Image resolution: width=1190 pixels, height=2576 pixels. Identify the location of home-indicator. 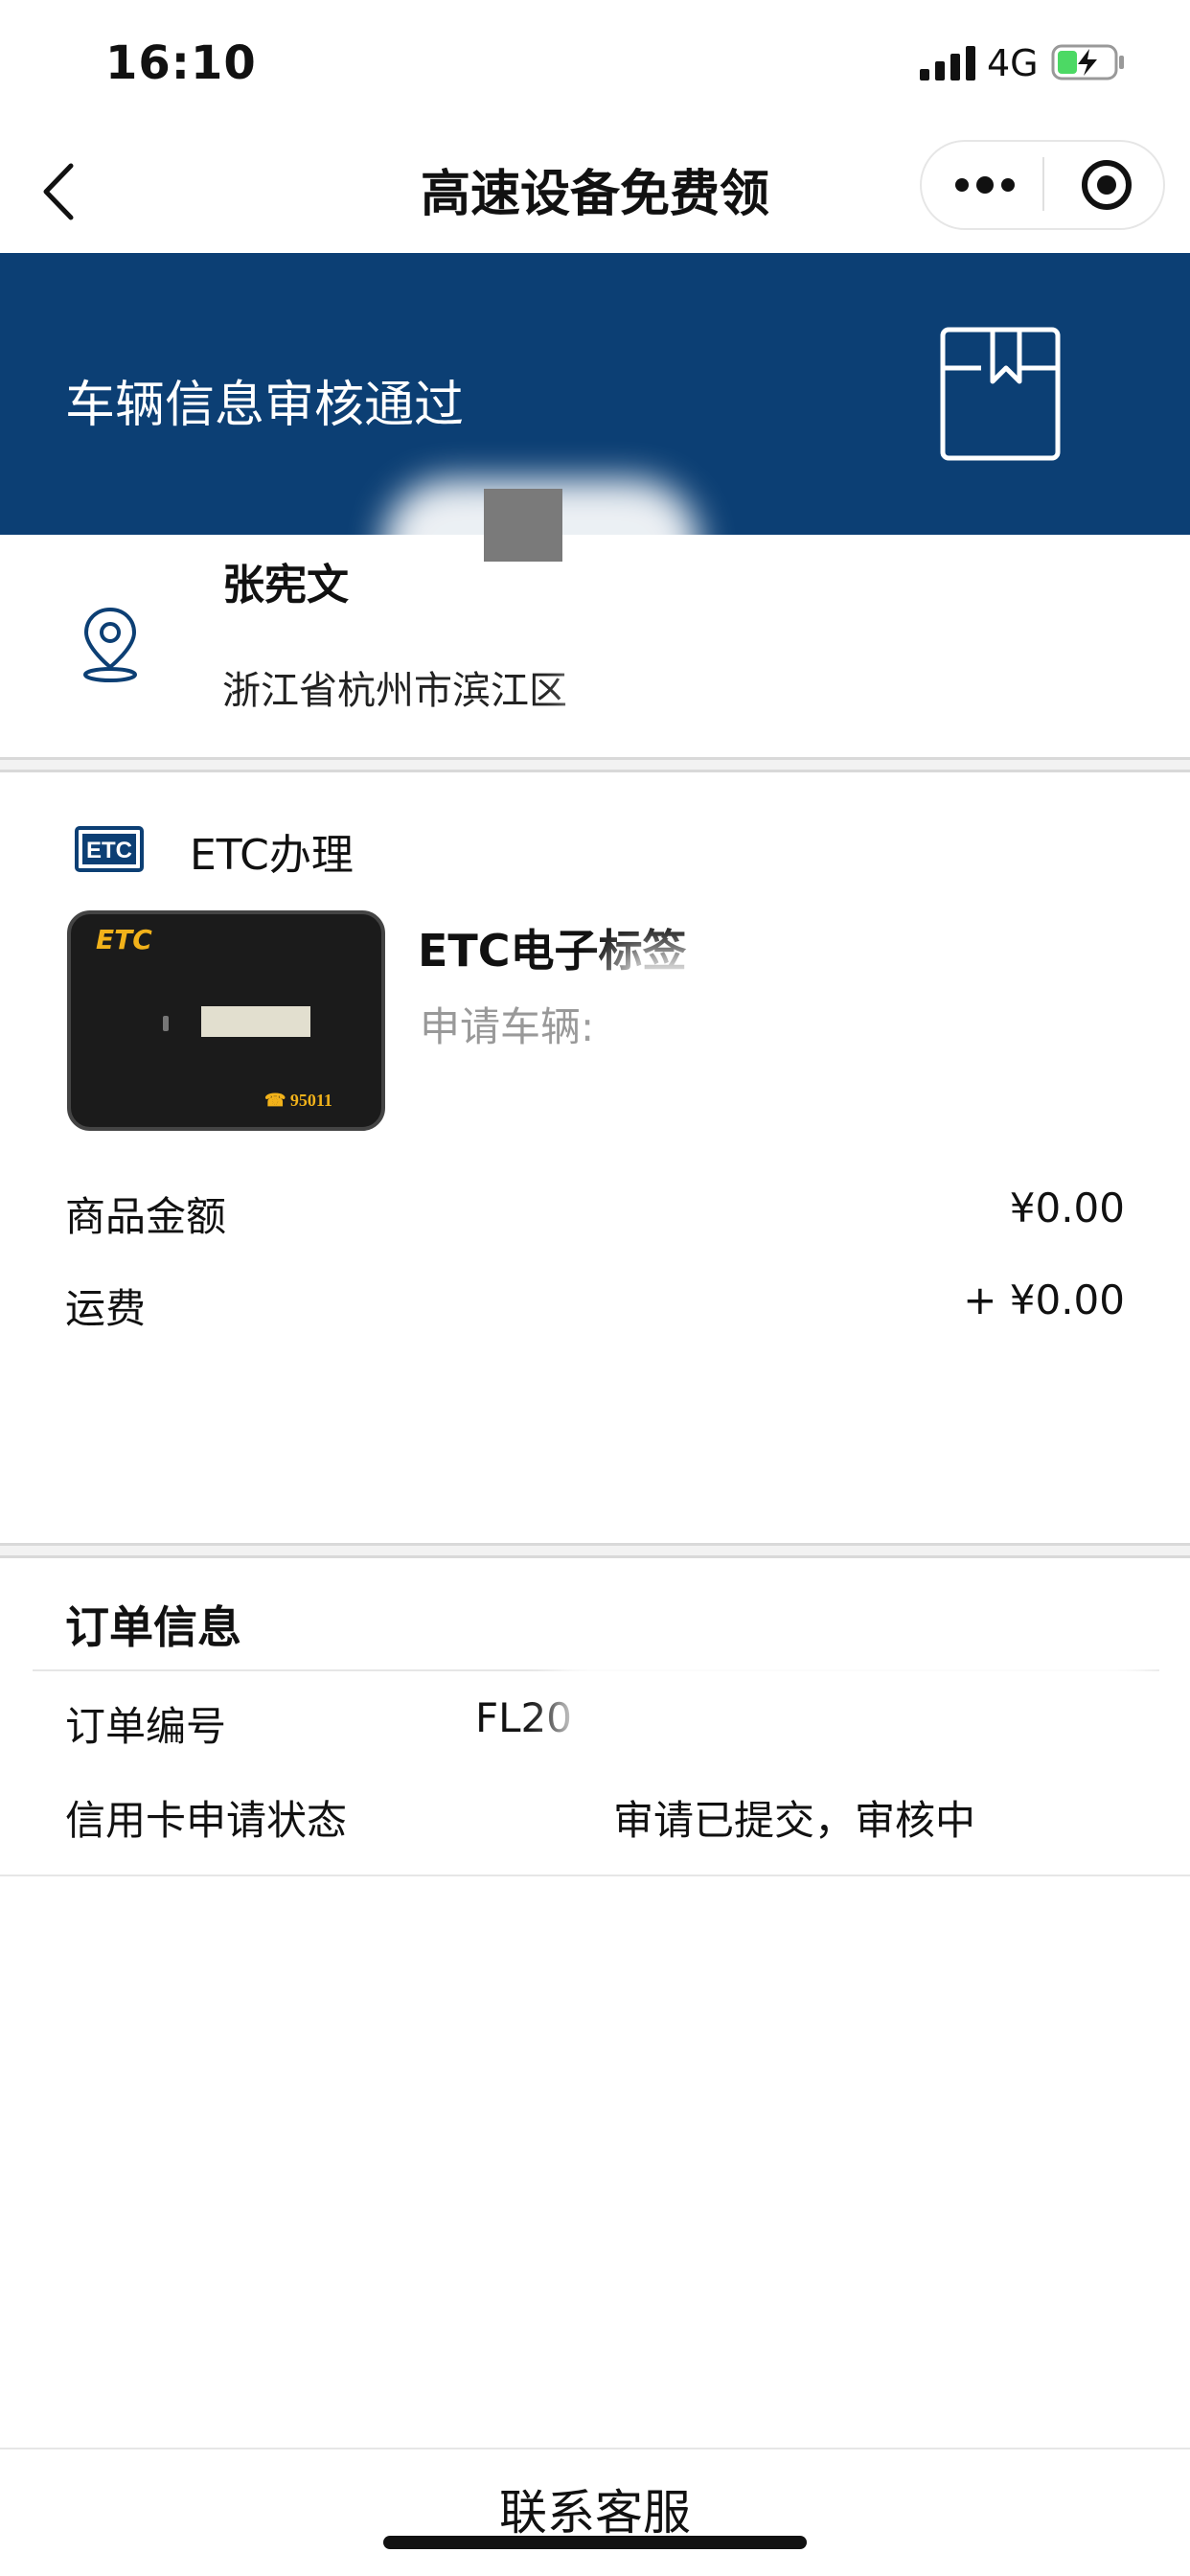
(595, 2542).